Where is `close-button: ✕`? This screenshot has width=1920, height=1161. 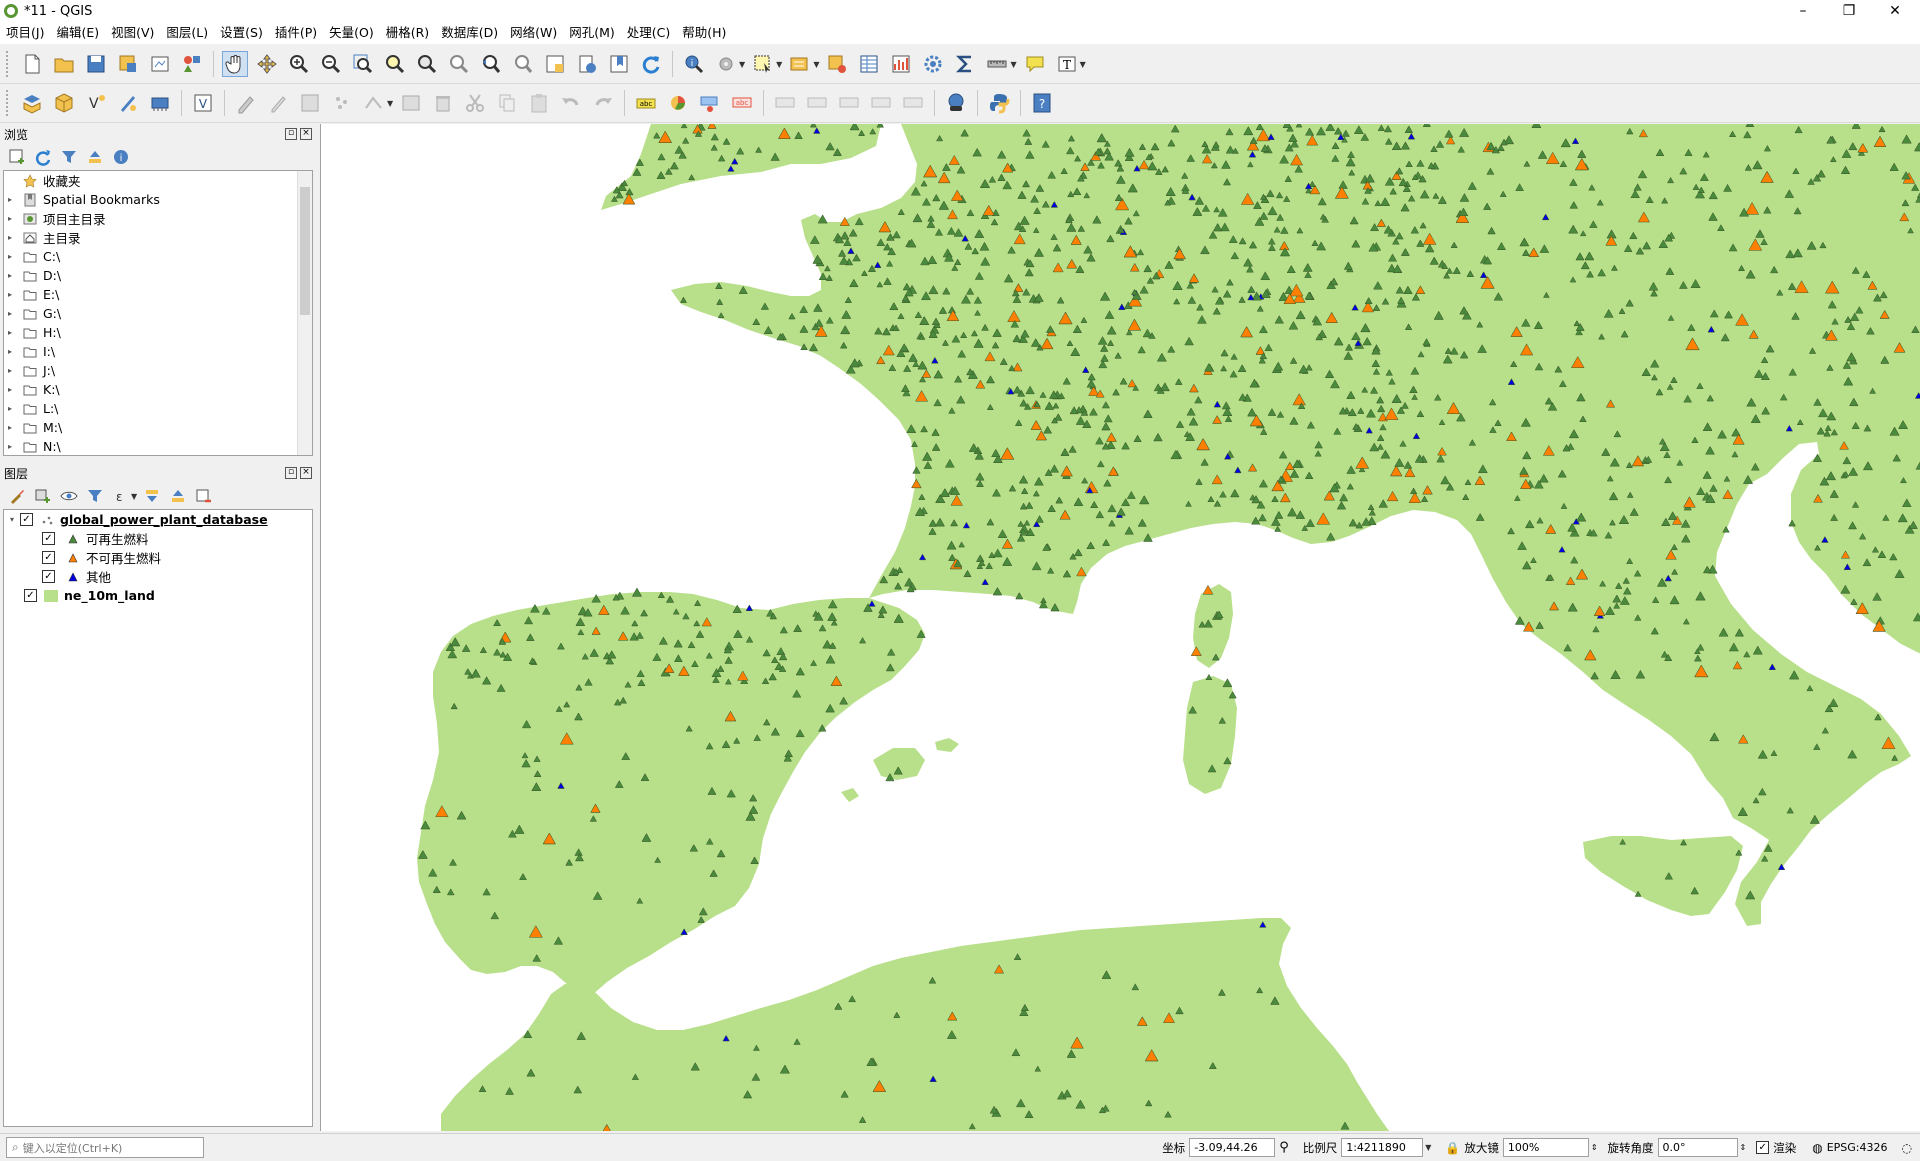 close-button: ✕ is located at coordinates (1895, 11).